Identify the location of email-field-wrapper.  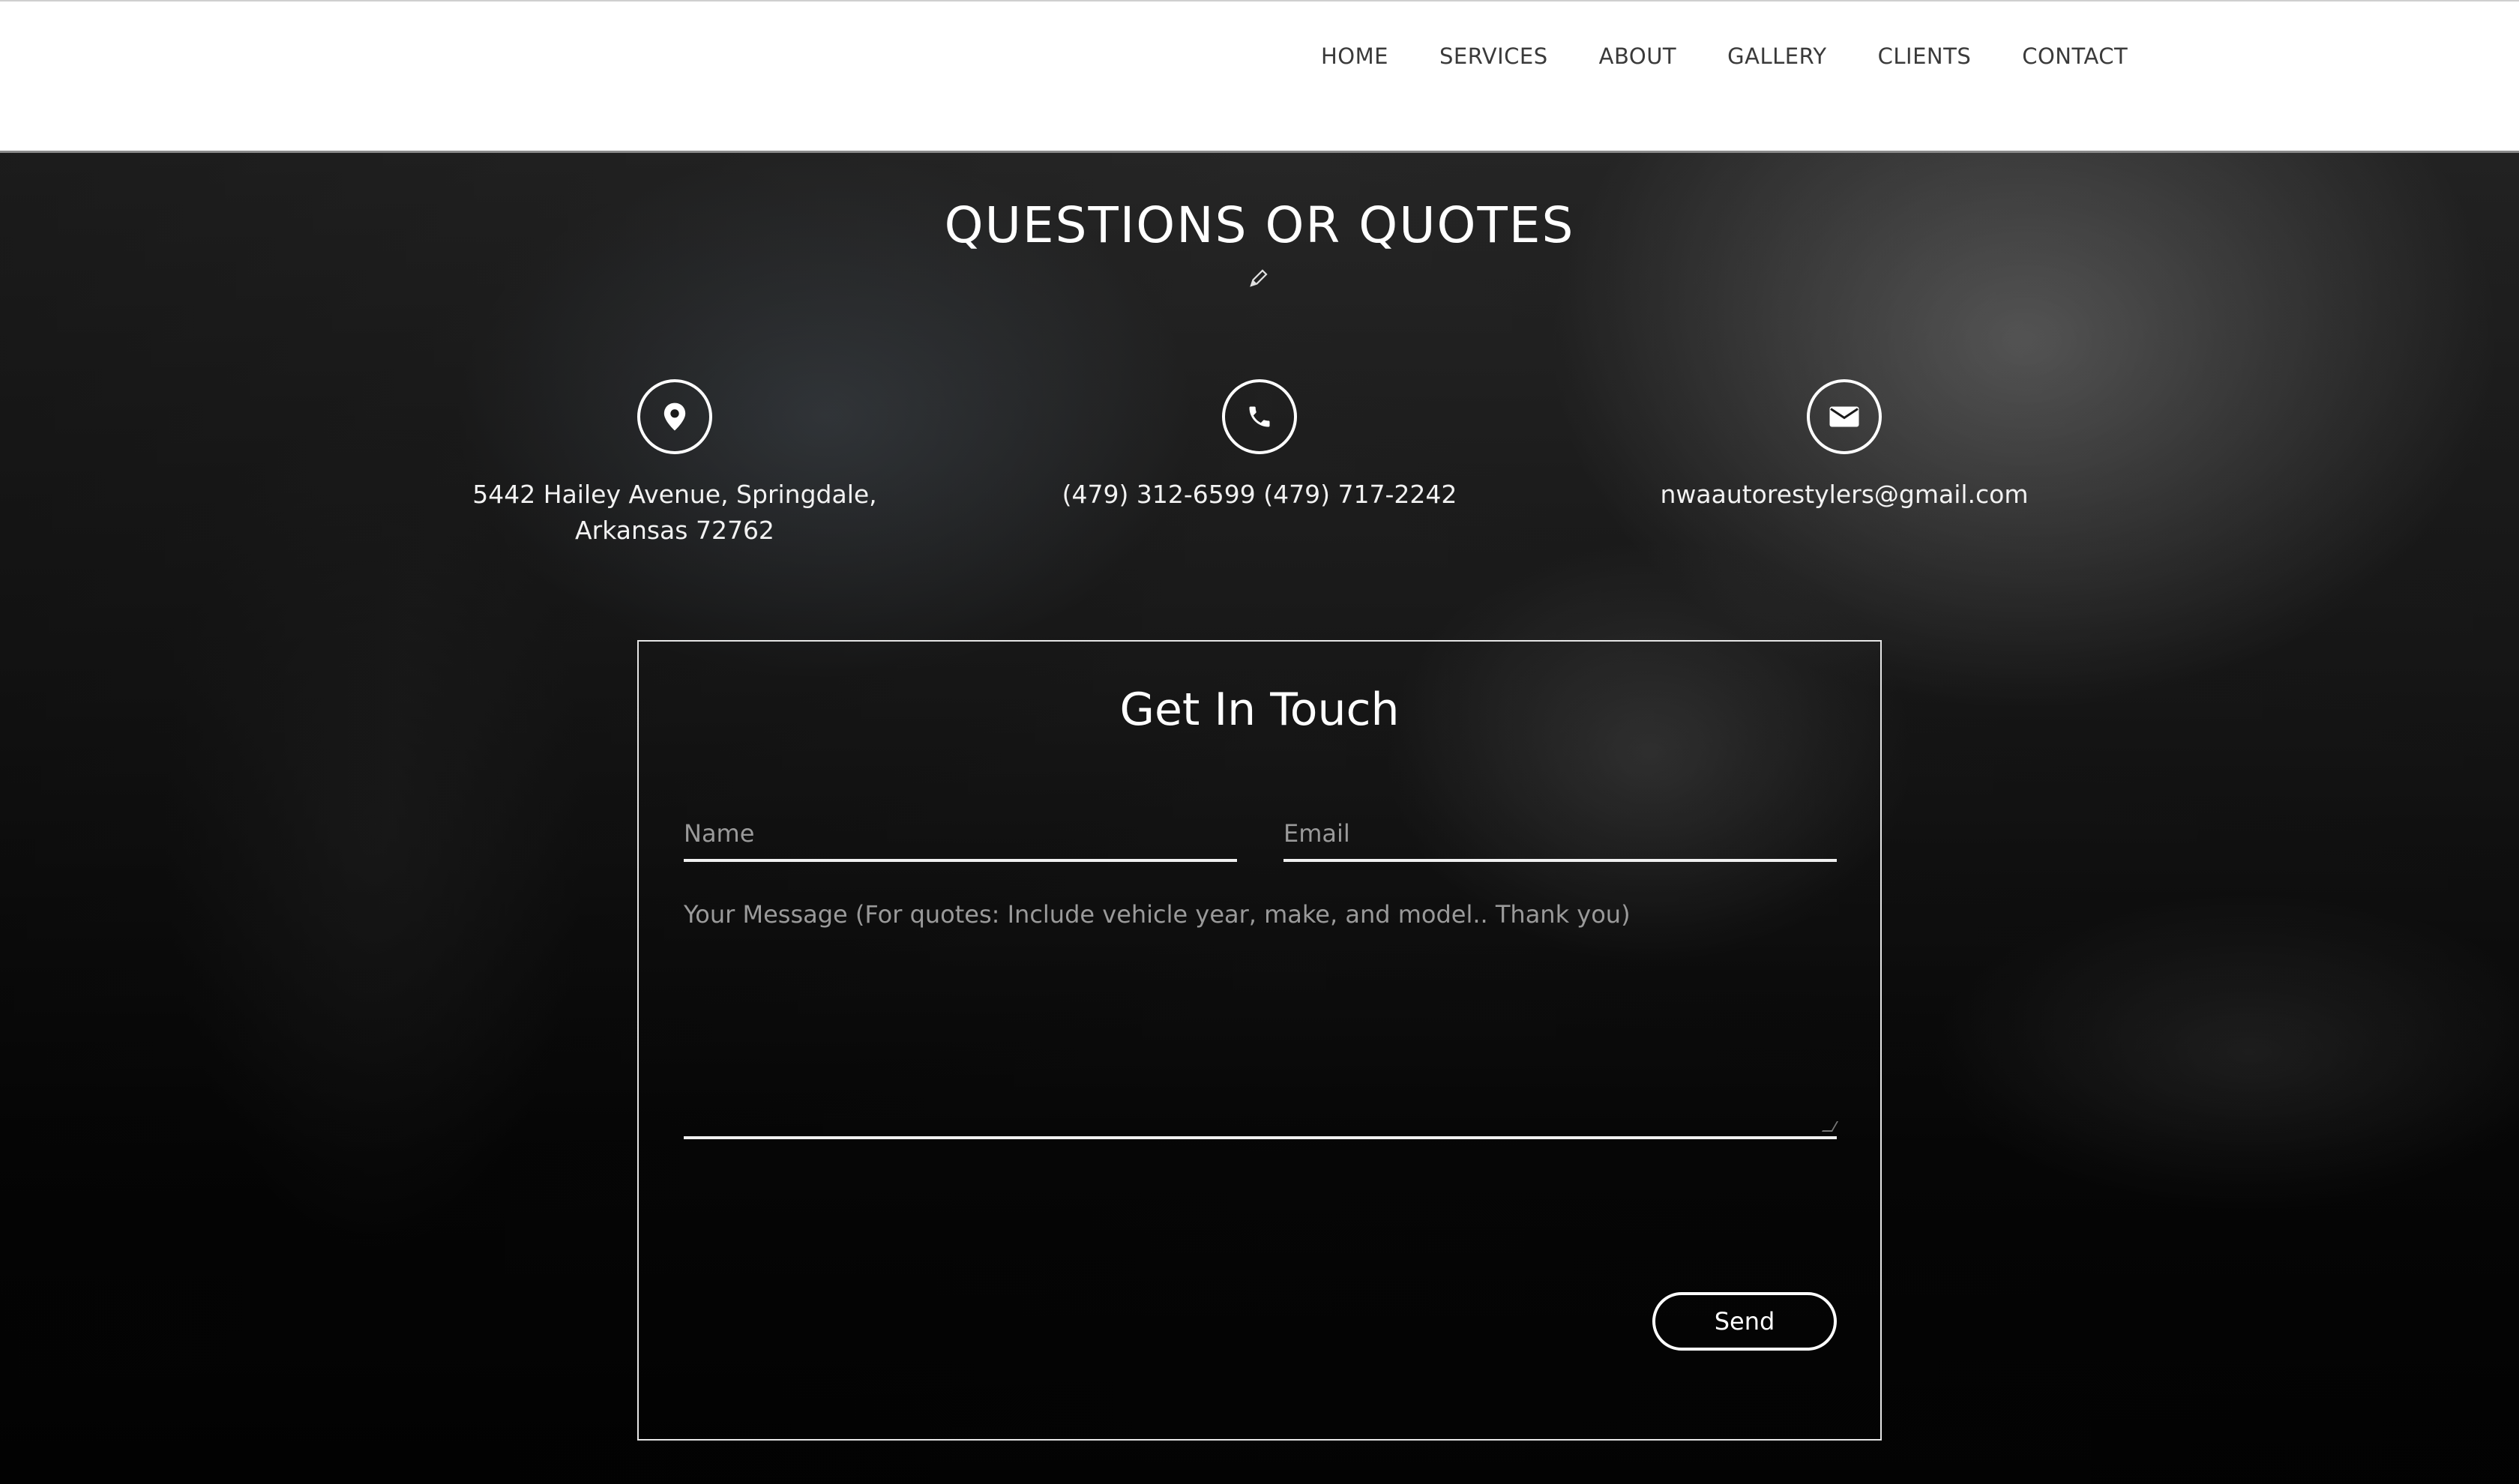
(1560, 835).